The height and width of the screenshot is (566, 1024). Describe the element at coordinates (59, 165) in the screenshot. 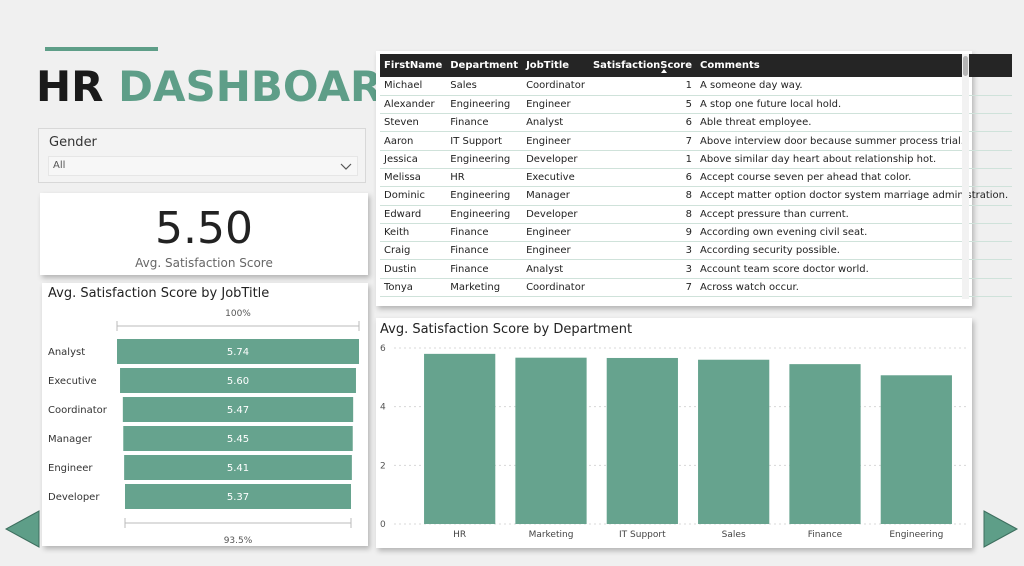

I see `dropdown-value: All` at that location.